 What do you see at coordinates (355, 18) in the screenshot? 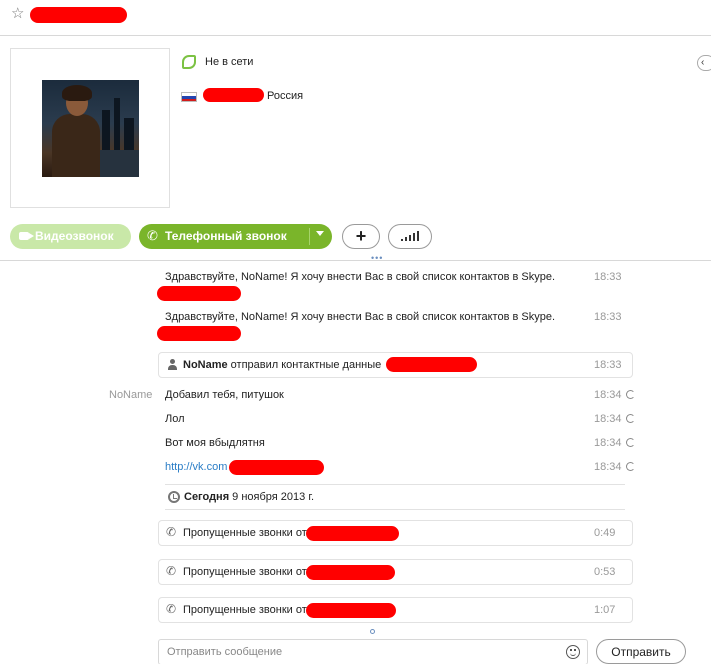
I see `conversation-header: ☆` at bounding box center [355, 18].